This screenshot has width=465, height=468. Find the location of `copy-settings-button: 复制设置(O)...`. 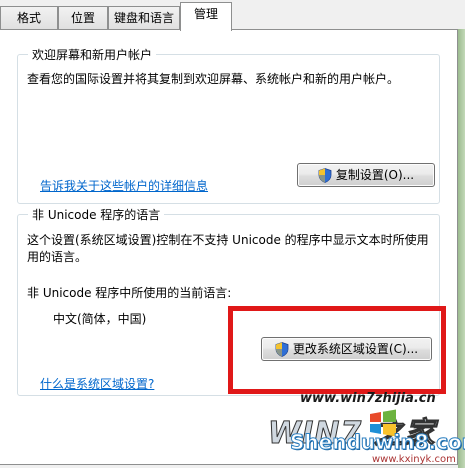

copy-settings-button: 复制设置(O)... is located at coordinates (366, 175).